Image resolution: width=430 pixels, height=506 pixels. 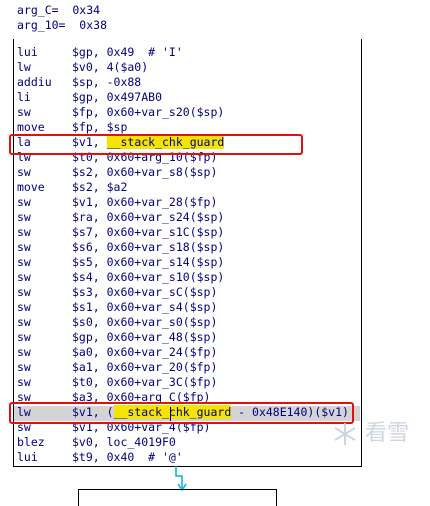 What do you see at coordinates (148, 217) in the screenshot?
I see `instruction-operands: $ra, 0x60+var_s24($sp)` at bounding box center [148, 217].